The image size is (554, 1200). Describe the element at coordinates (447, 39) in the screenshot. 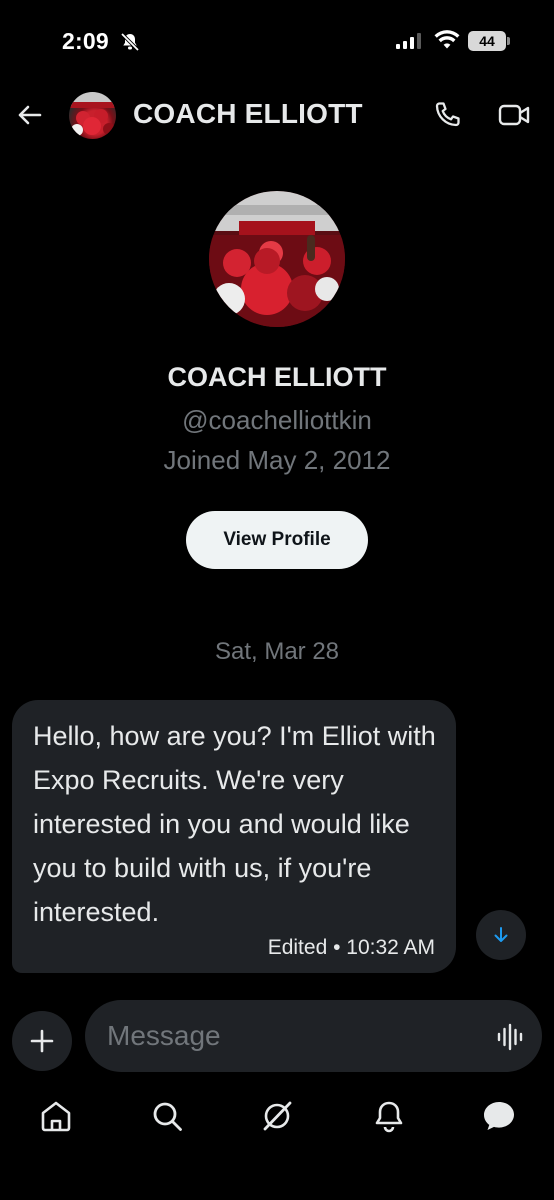

I see `wifi-icon` at that location.